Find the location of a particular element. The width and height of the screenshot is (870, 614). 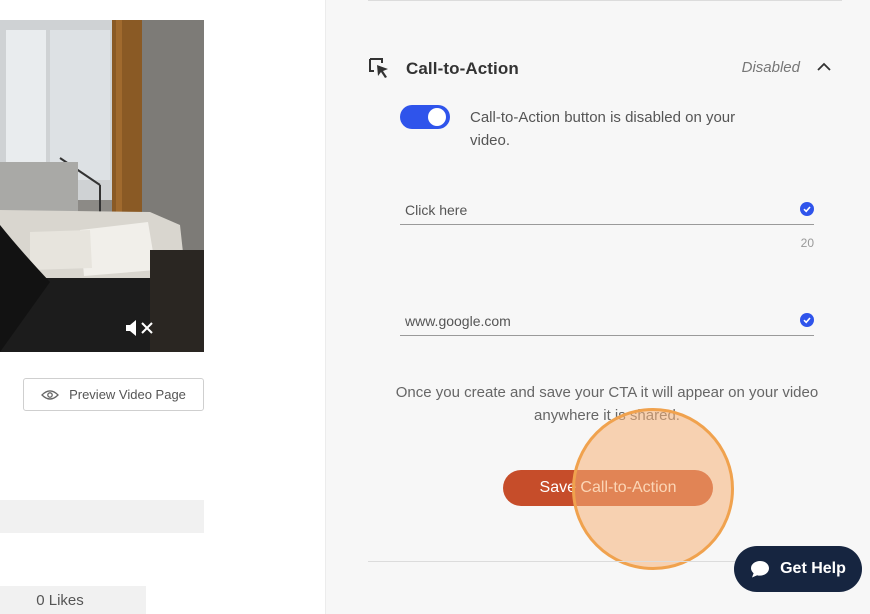

mute-button is located at coordinates (140, 328).